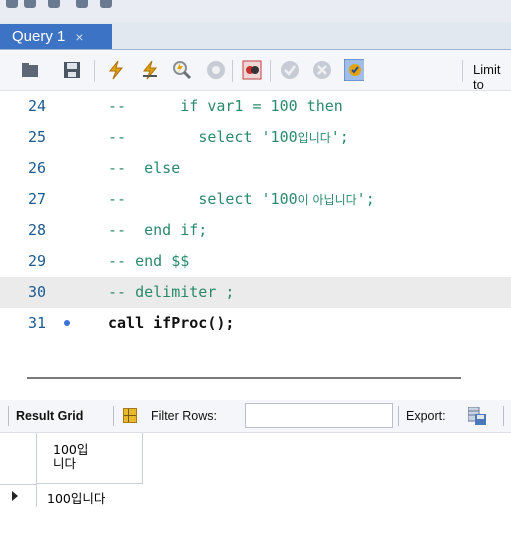  Describe the element at coordinates (182, 70) in the screenshot. I see `explain-icon` at that location.